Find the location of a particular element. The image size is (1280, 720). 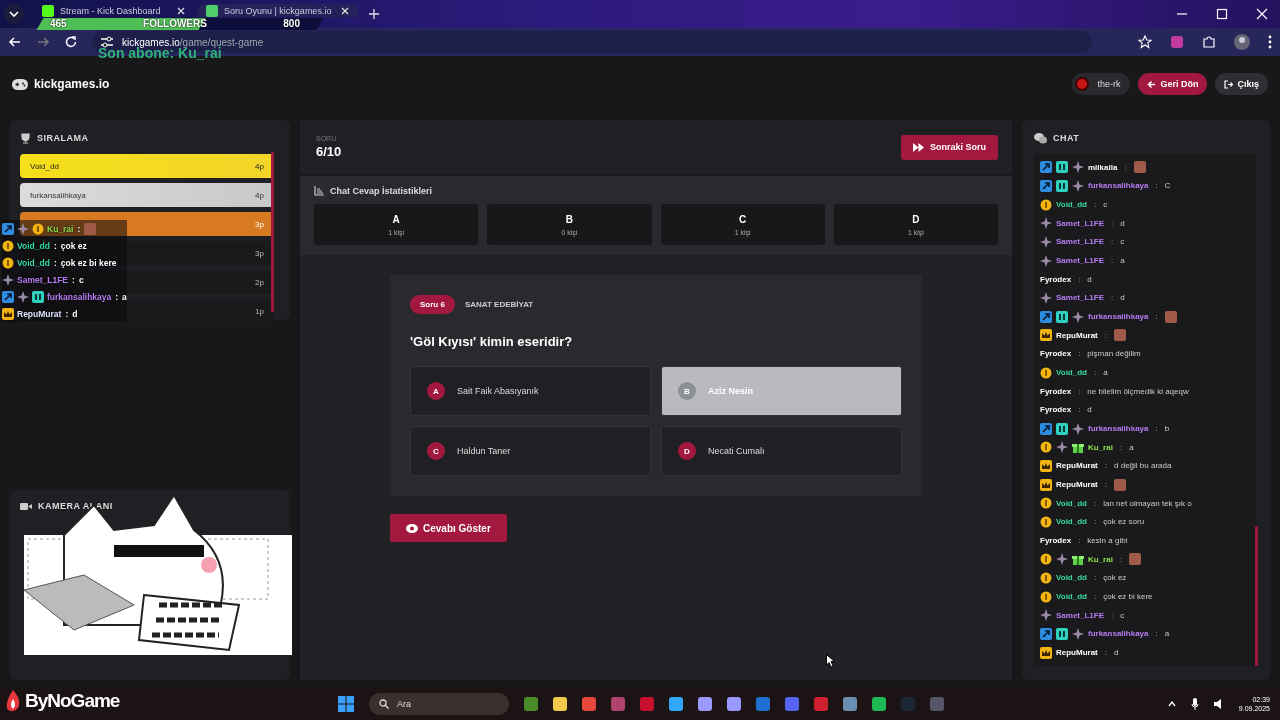

more-menu-icon is located at coordinates (1270, 42).